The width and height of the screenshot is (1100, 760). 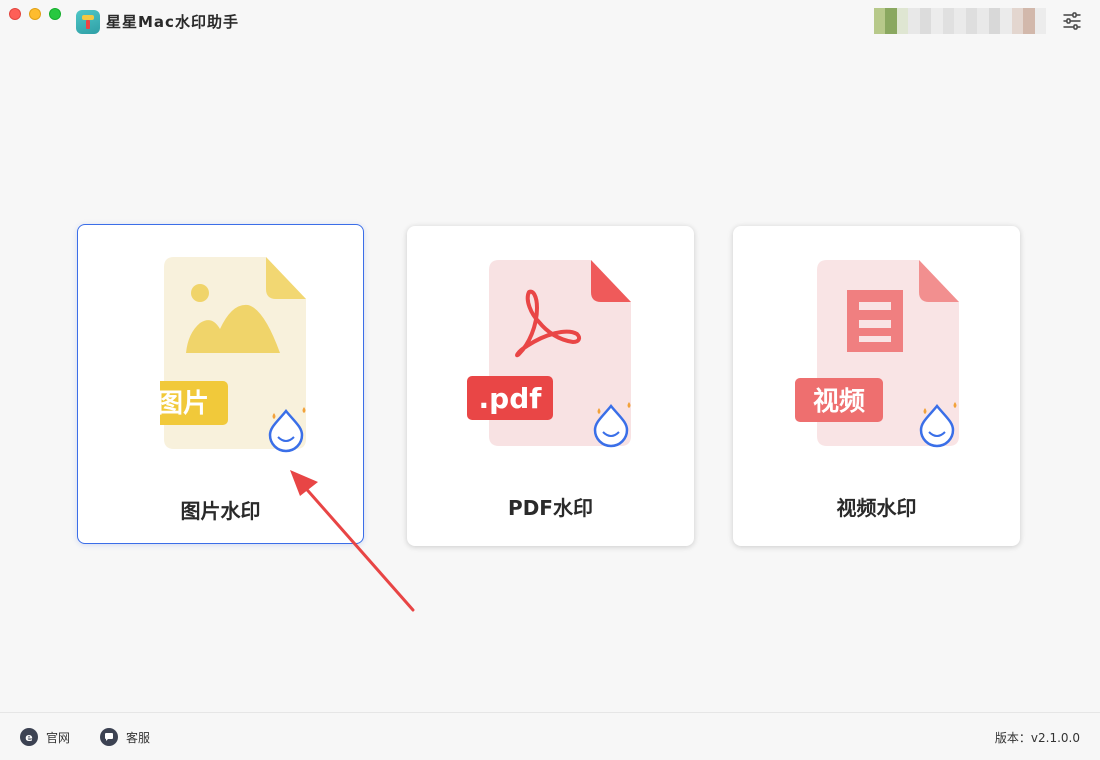 I want to click on sliders-icon, so click(x=1072, y=21).